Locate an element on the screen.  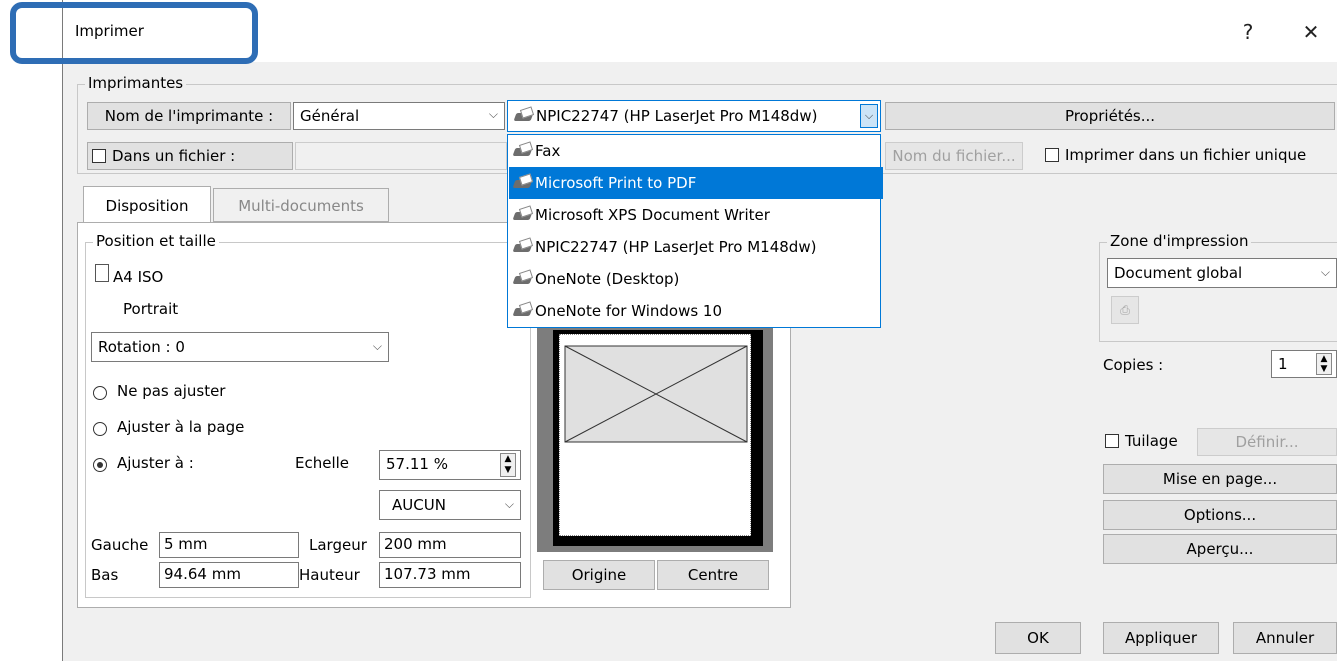
scale-value: 57.11 % is located at coordinates (417, 464).